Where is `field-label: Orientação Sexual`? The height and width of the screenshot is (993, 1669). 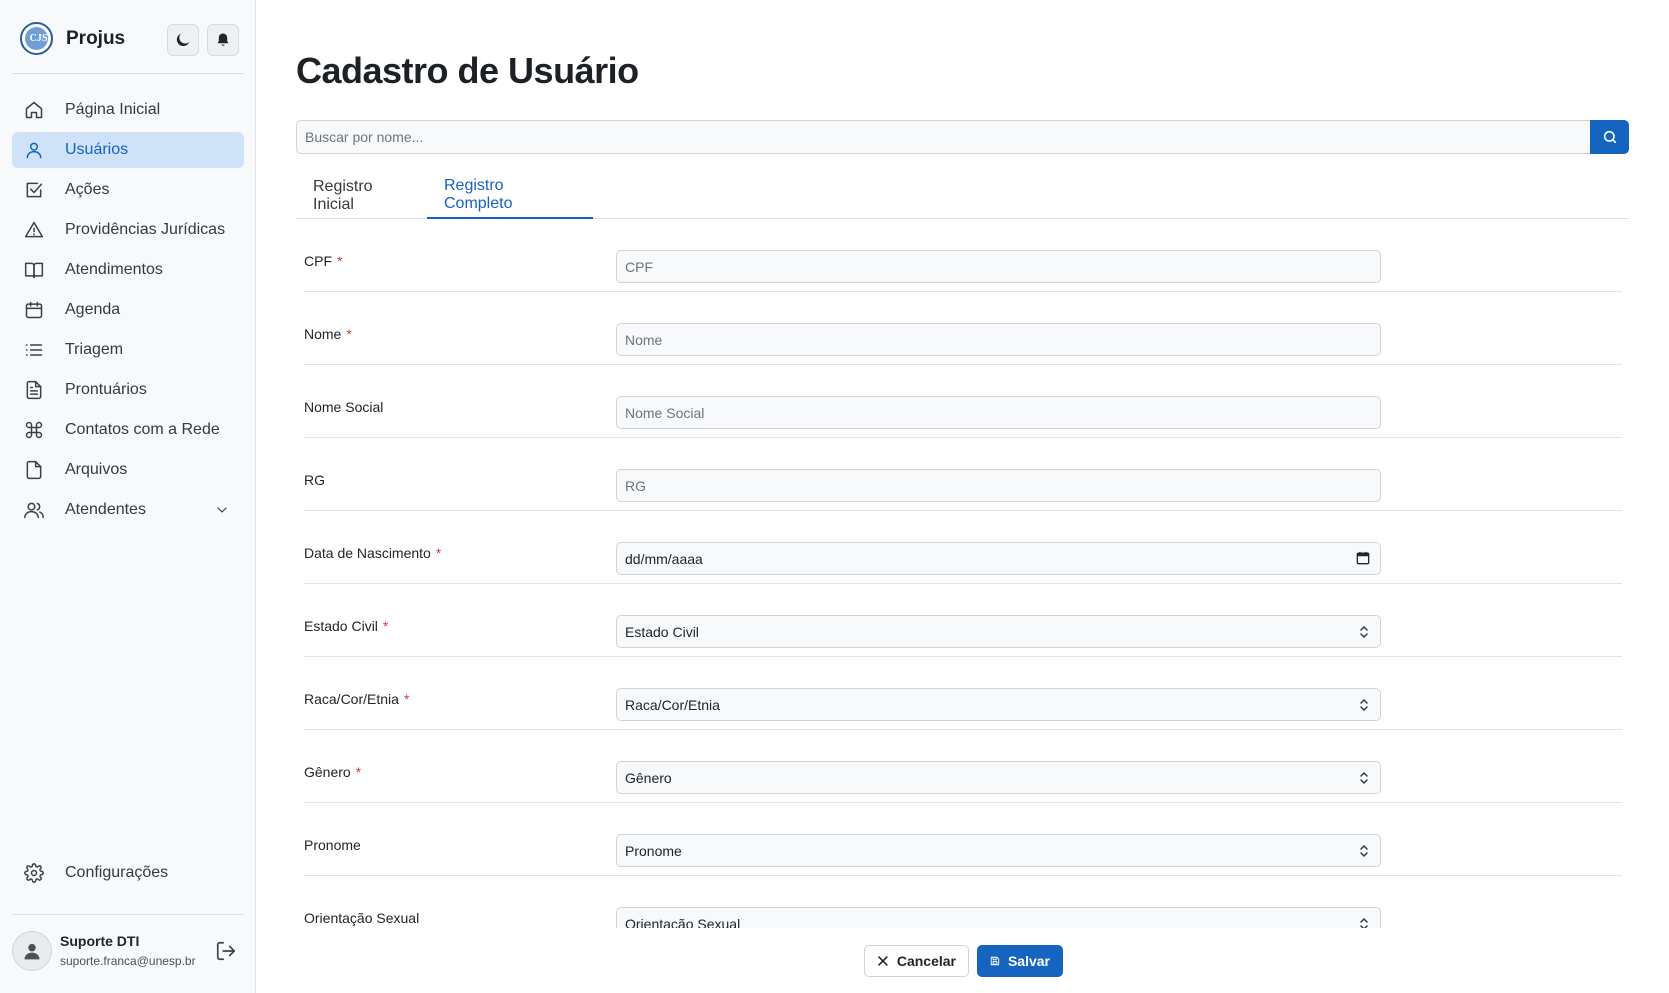 field-label: Orientação Sexual is located at coordinates (362, 918).